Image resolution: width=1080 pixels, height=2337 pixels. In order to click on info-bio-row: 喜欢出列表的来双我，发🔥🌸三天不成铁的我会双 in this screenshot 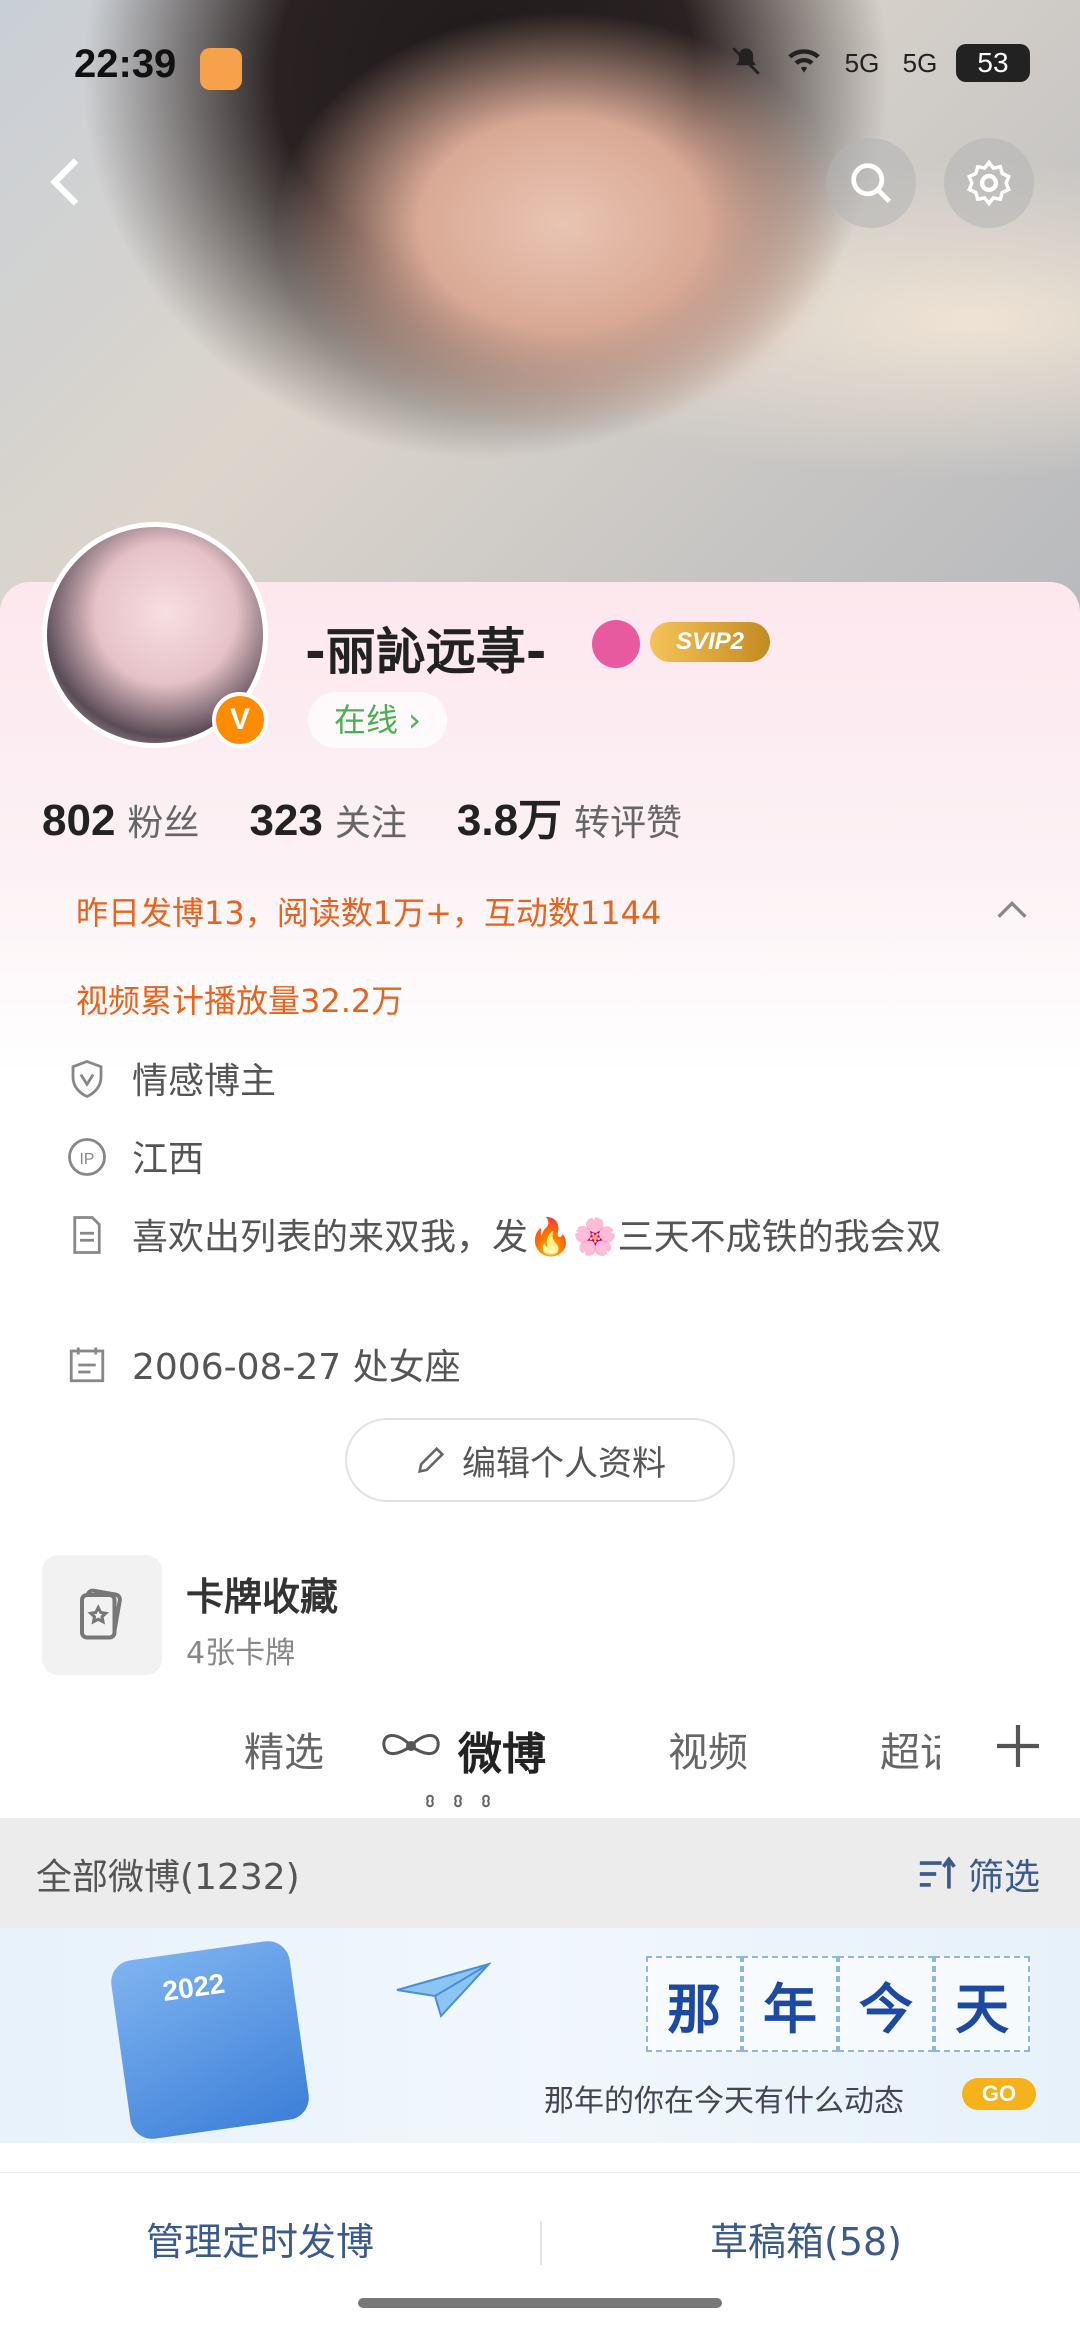, I will do `click(529, 1238)`.